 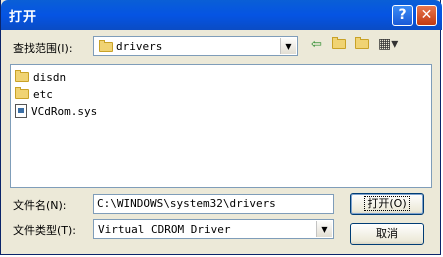 What do you see at coordinates (402, 15) in the screenshot?
I see `help-button: ?` at bounding box center [402, 15].